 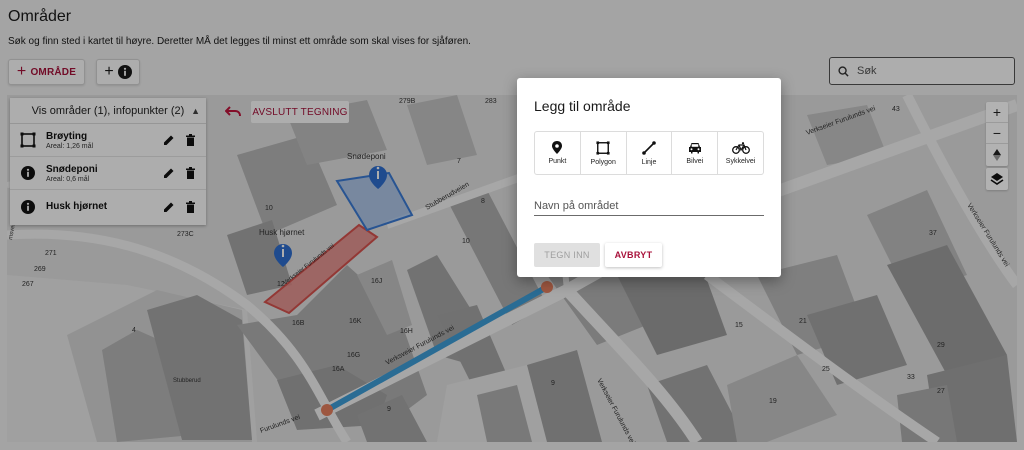 I want to click on undo-icon, so click(x=233, y=111).